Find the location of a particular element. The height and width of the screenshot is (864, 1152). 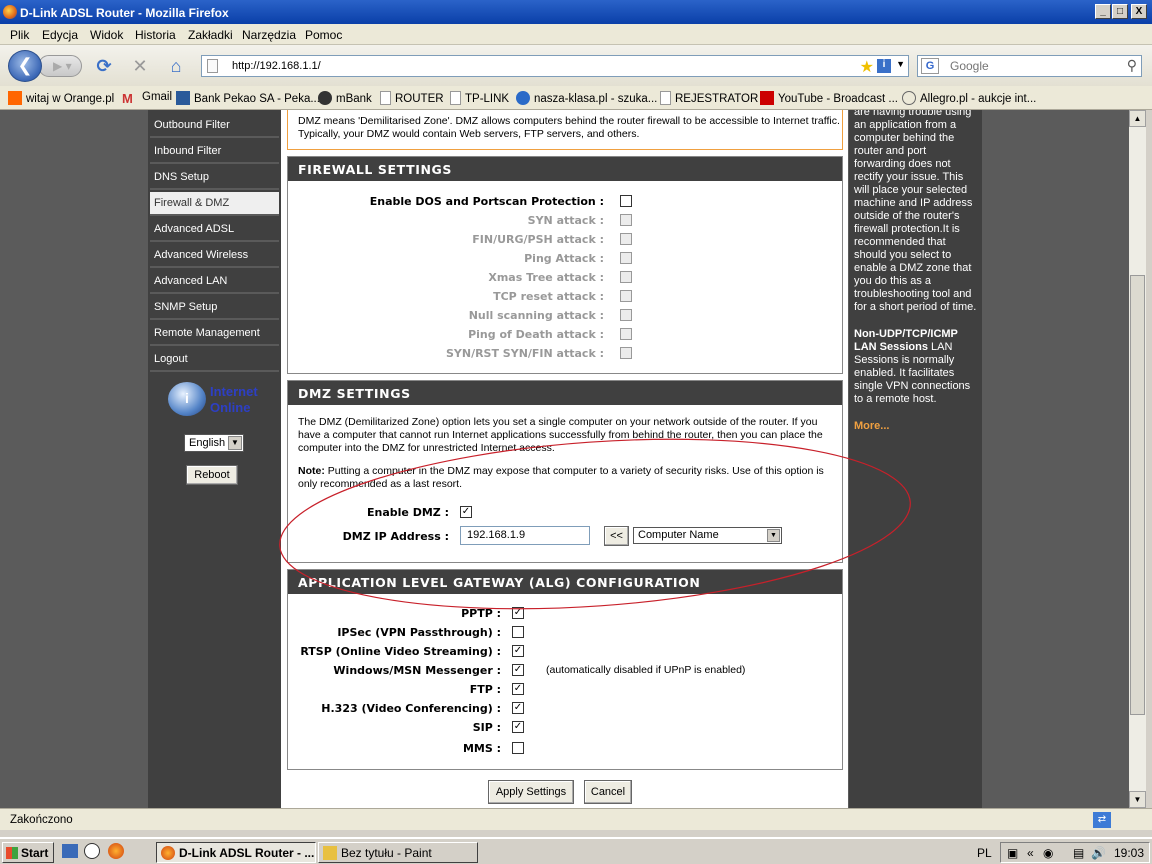

forward-button: ▶ ▾ is located at coordinates (60, 66).